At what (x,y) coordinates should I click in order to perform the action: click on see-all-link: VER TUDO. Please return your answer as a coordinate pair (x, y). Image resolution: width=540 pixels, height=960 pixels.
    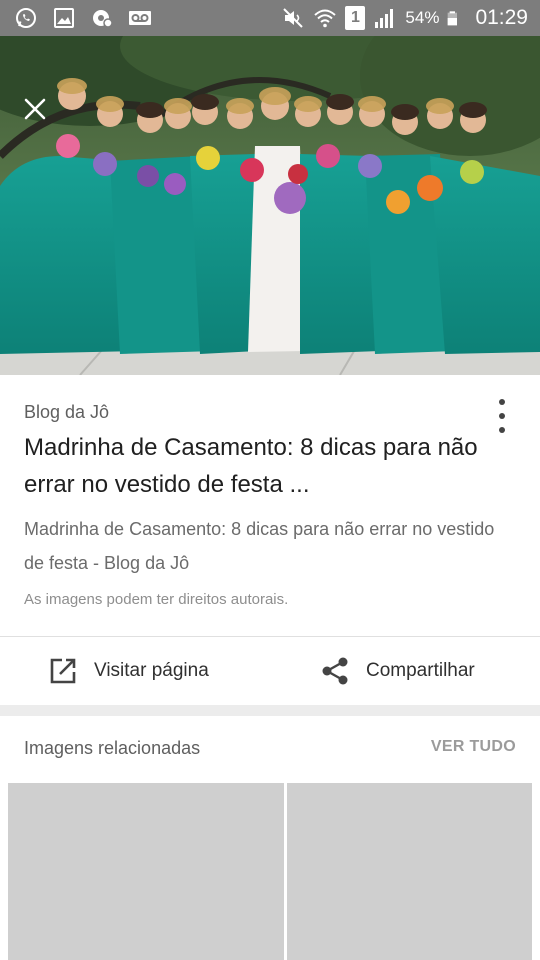
    Looking at the image, I should click on (473, 747).